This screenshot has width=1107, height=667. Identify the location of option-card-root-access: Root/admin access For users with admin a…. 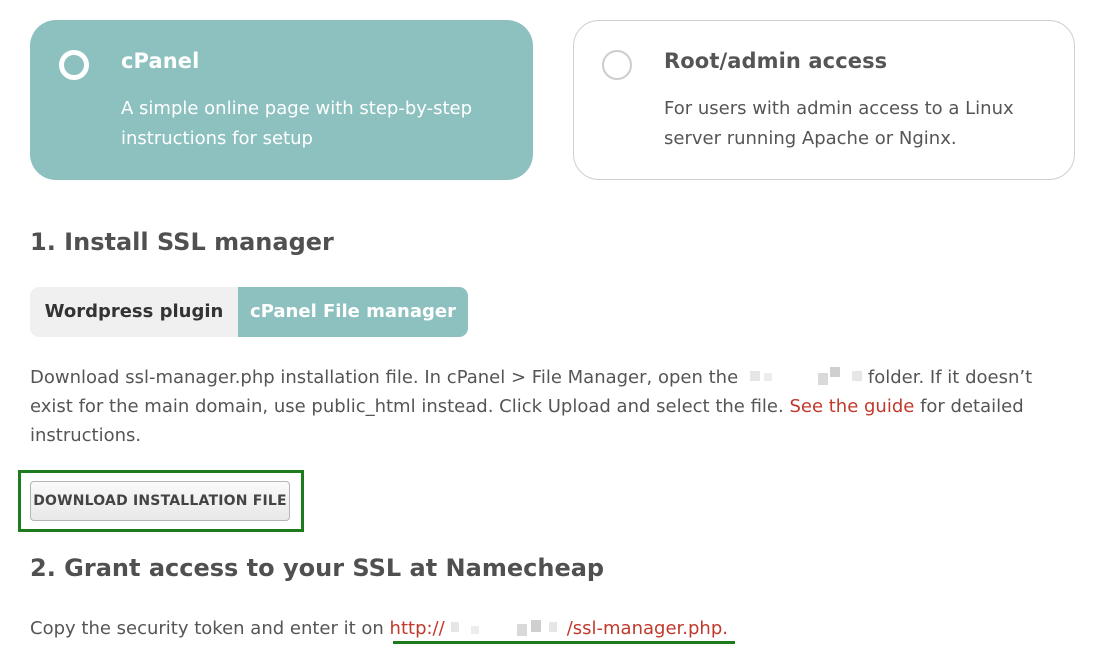
(824, 100).